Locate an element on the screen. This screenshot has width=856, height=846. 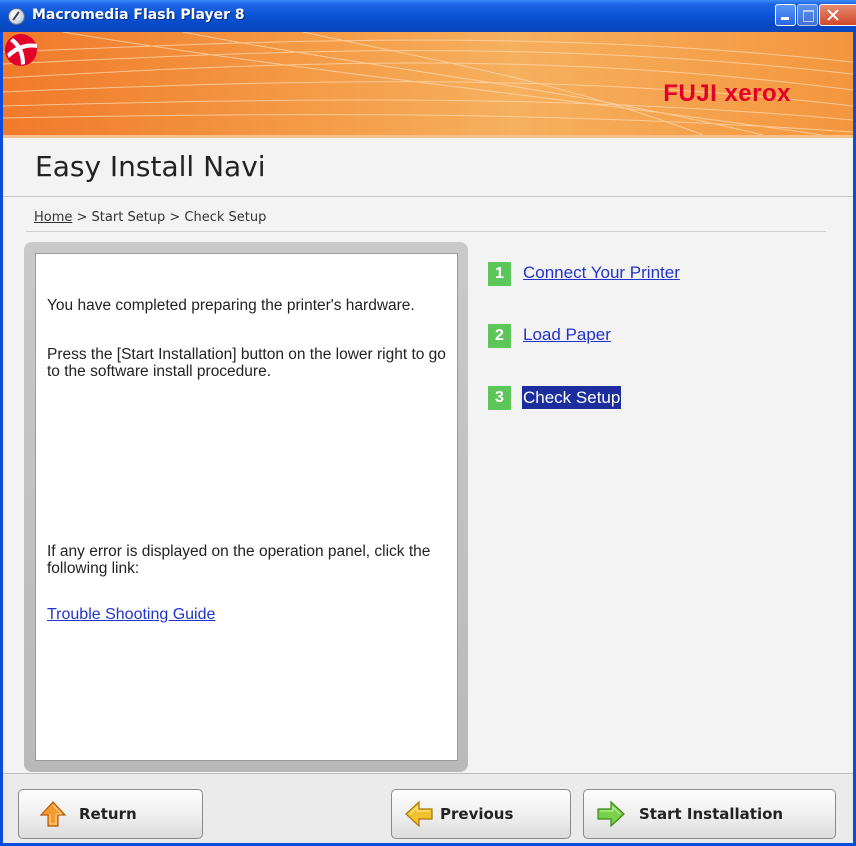
start-installation-button-label: Start Installation is located at coordinates (711, 814).